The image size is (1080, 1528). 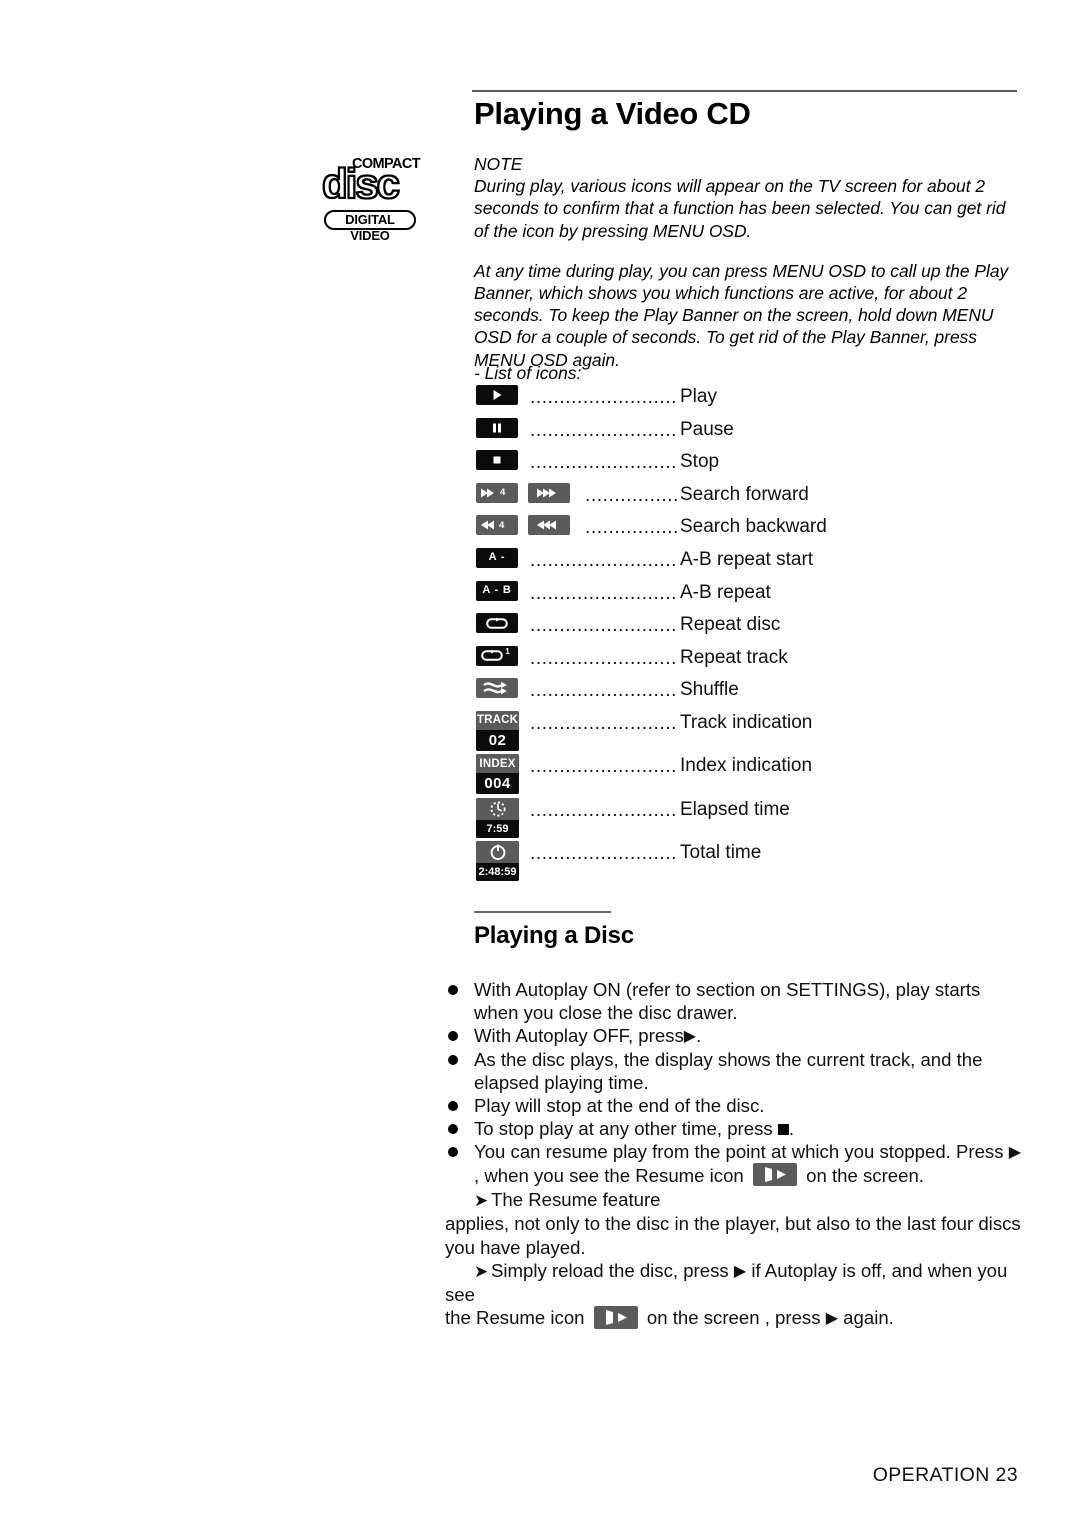 I want to click on legend-label: Elapsed time, so click(x=735, y=809).